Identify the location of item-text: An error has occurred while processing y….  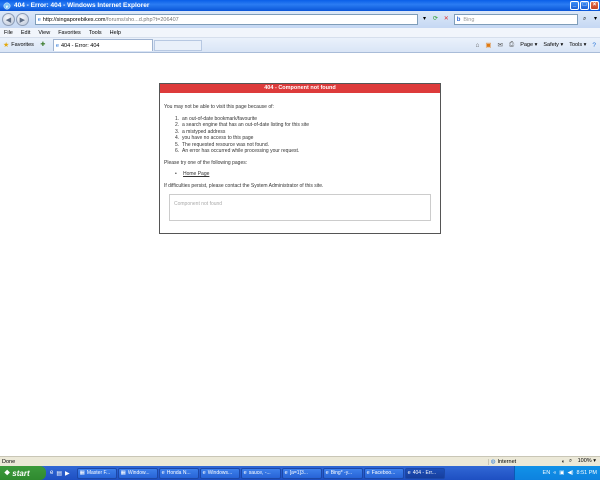
(241, 151).